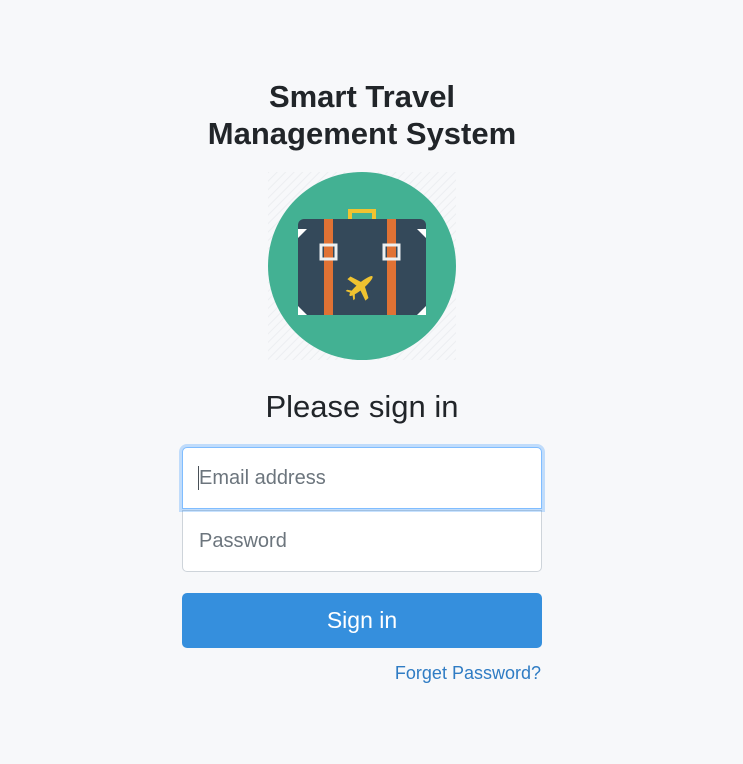 The width and height of the screenshot is (743, 764). I want to click on sign-in-button: Sign in, so click(362, 620).